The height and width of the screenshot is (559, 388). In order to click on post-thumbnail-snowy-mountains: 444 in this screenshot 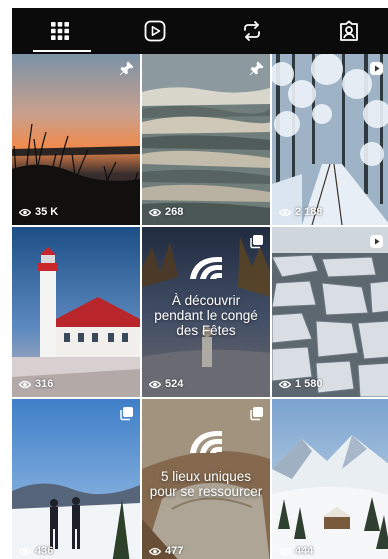, I will do `click(330, 479)`.